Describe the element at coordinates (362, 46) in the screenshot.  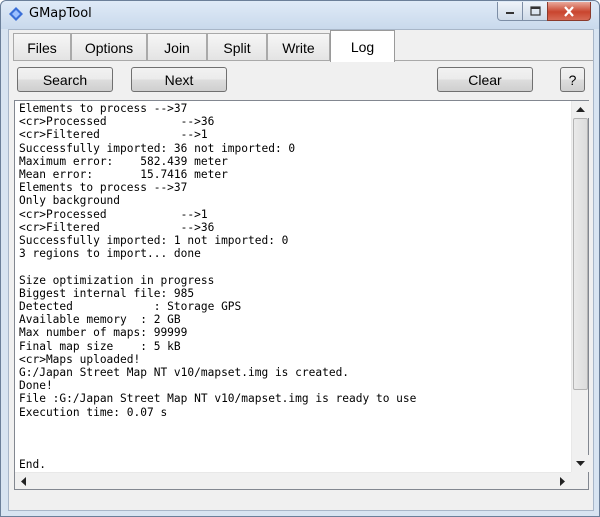
I see `tab-log: Log` at that location.